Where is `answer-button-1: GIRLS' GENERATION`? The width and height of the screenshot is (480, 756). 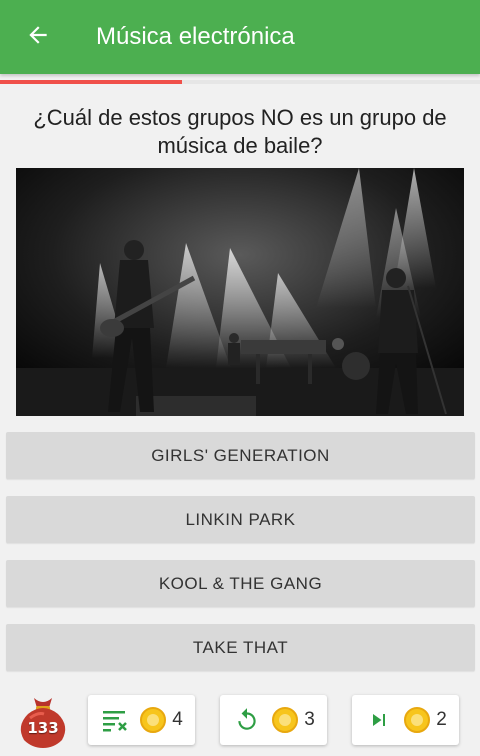
answer-button-1: GIRLS' GENERATION is located at coordinates (240, 455).